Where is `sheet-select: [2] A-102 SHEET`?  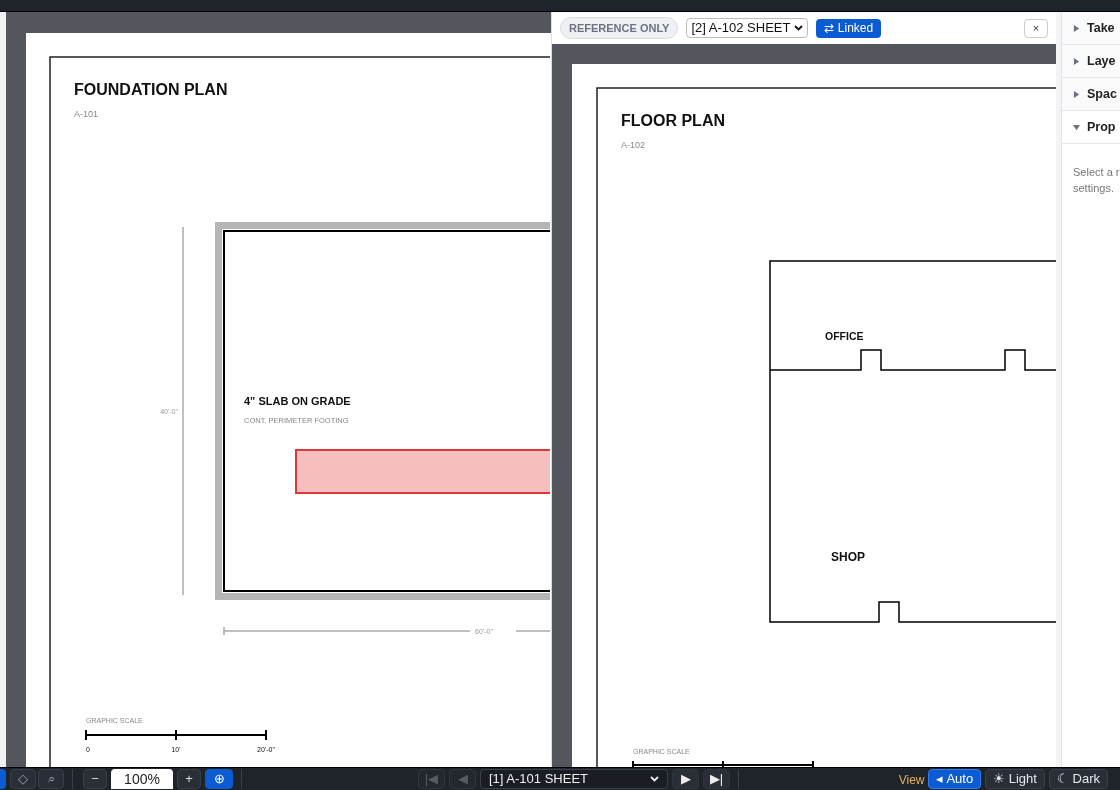 sheet-select: [2] A-102 SHEET is located at coordinates (747, 28).